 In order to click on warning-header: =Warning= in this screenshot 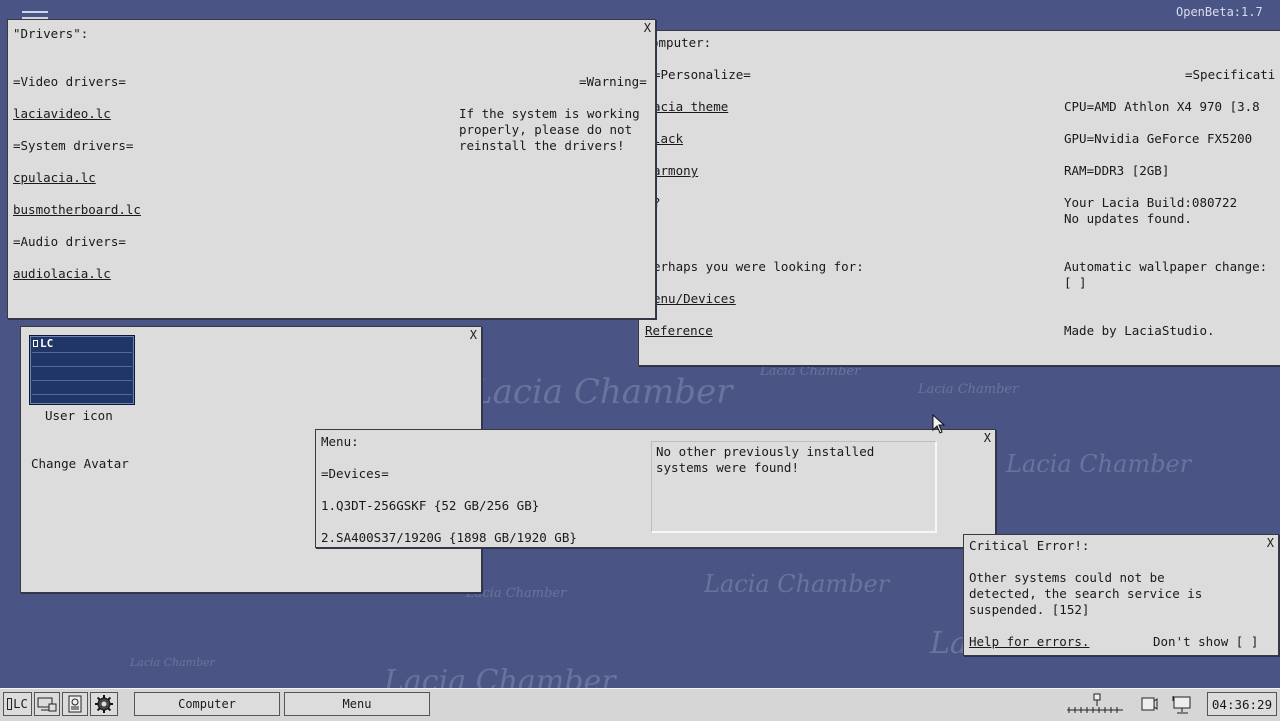, I will do `click(613, 81)`.